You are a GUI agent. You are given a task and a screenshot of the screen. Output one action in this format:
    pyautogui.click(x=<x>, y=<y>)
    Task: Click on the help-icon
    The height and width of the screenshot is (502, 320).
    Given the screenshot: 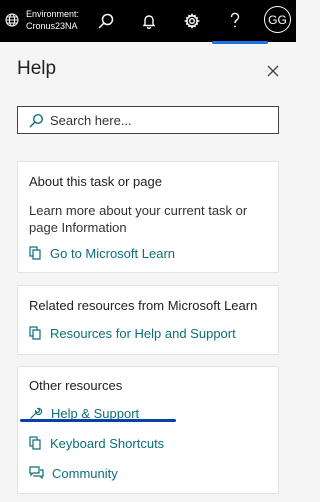 What is the action you would take?
    pyautogui.click(x=235, y=20)
    